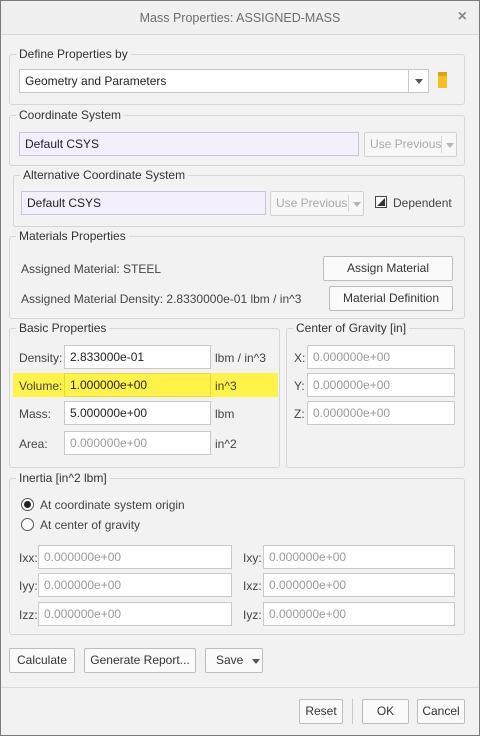 The image size is (480, 736). I want to click on cog-y-field: 0.000000e+00, so click(381, 385).